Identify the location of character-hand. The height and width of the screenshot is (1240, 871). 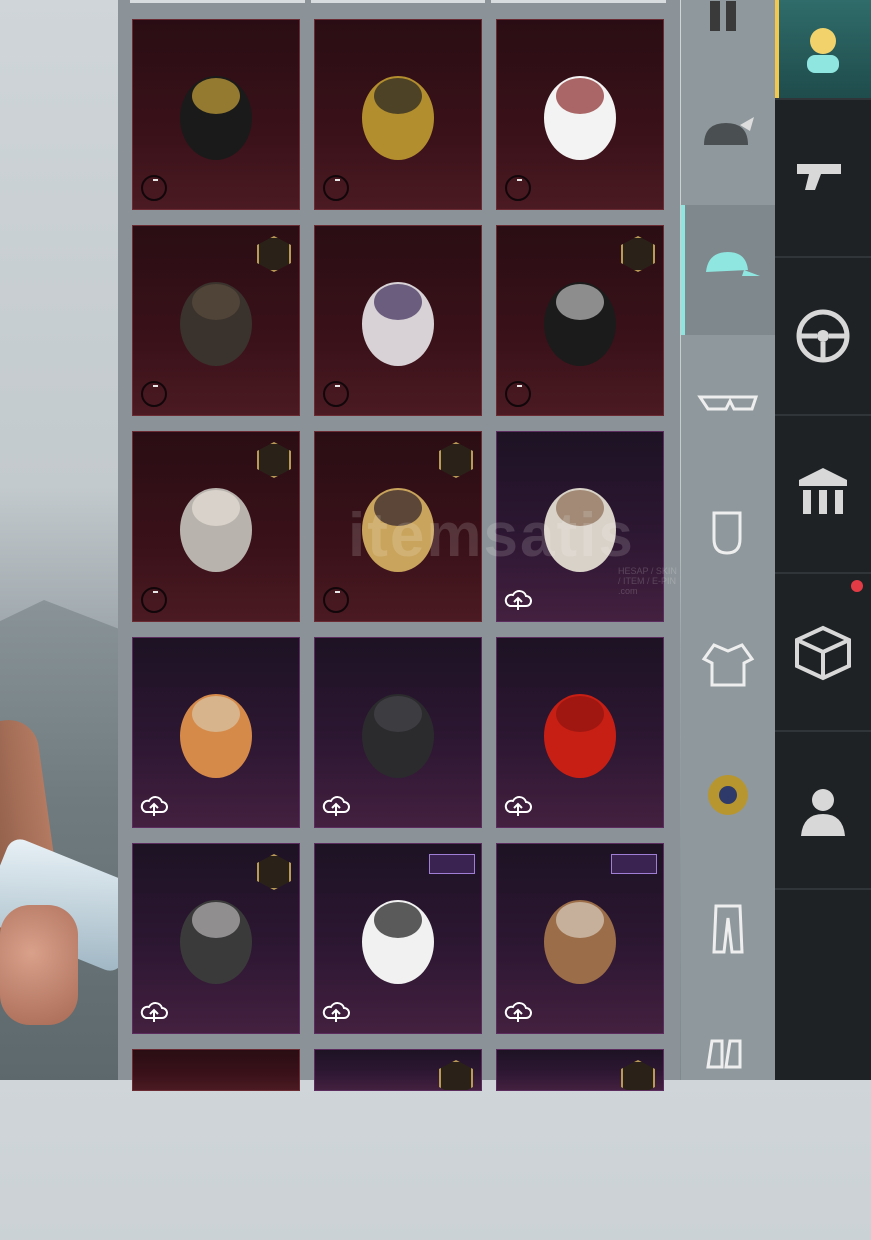
(39, 965).